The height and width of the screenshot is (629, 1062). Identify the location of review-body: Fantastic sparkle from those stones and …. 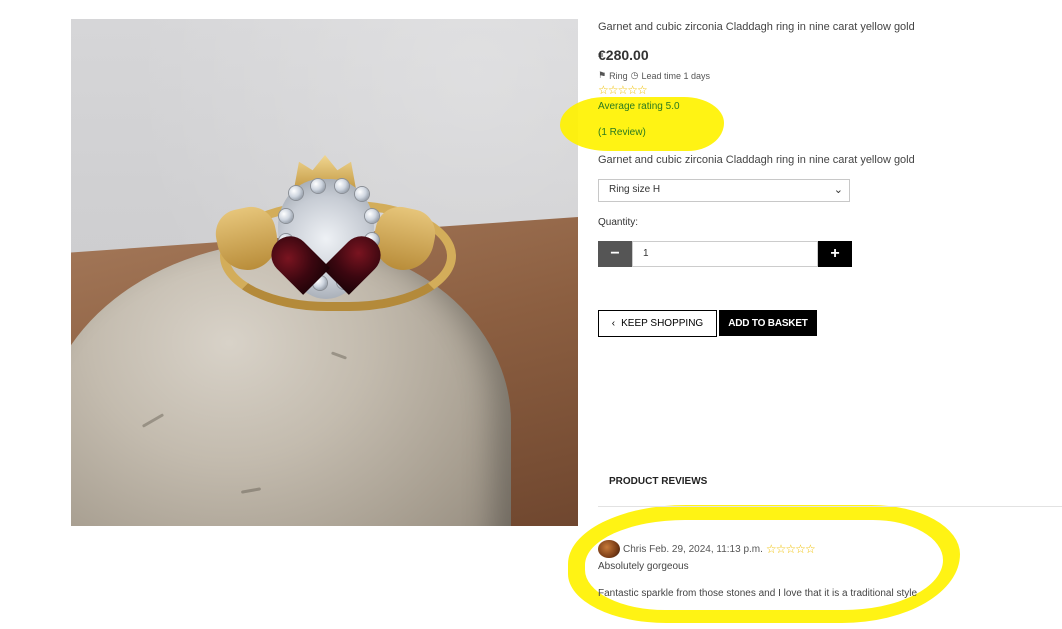
(758, 593).